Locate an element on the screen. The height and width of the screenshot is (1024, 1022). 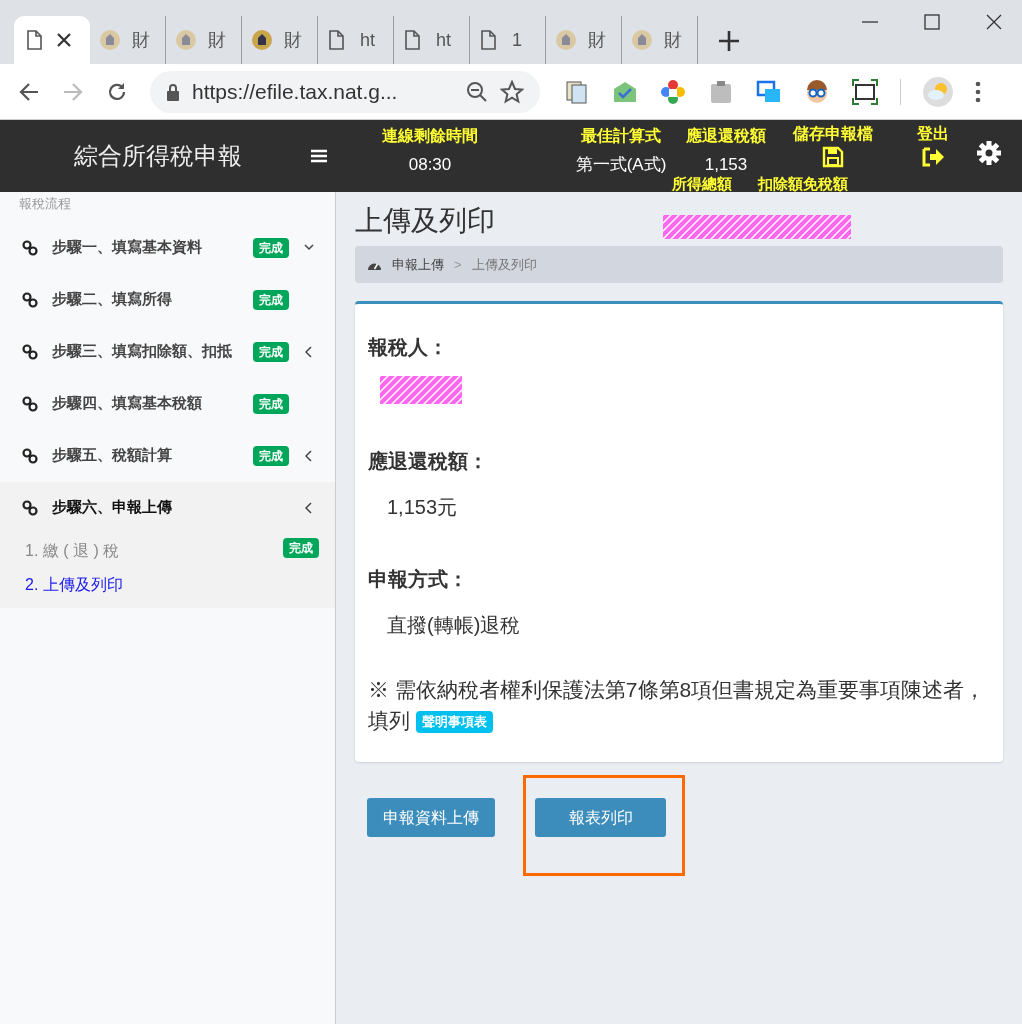
stat-label: 所得總額 is located at coordinates (702, 184).